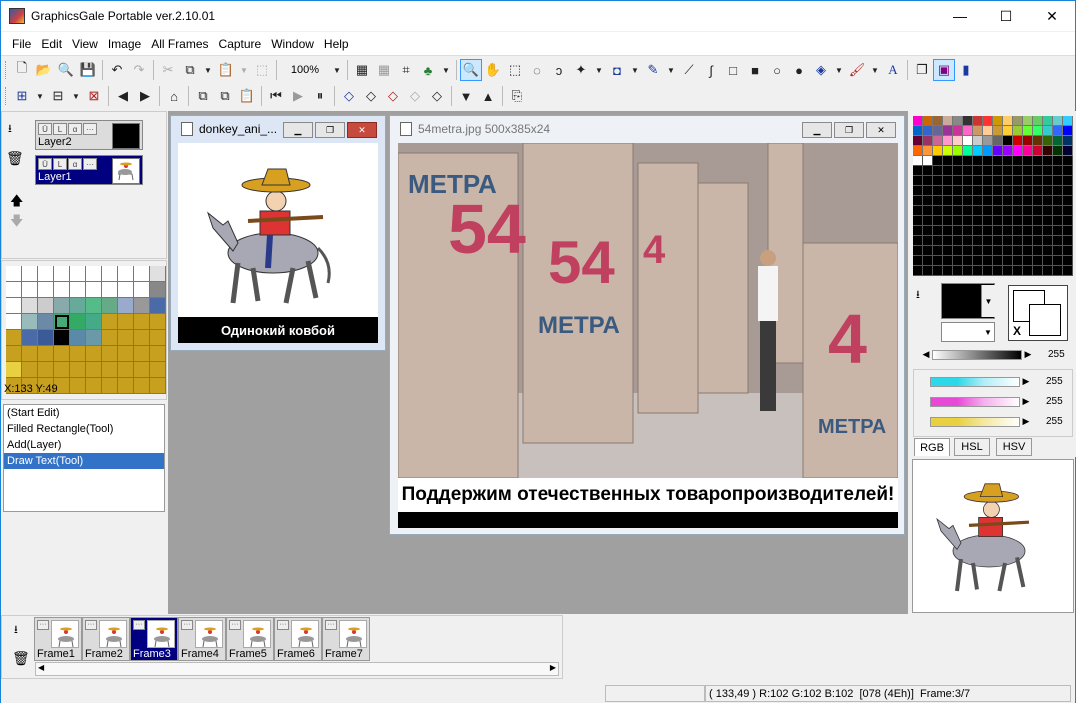  What do you see at coordinates (428, 70) in the screenshot?
I see `palette-tree-icon: ♣` at bounding box center [428, 70].